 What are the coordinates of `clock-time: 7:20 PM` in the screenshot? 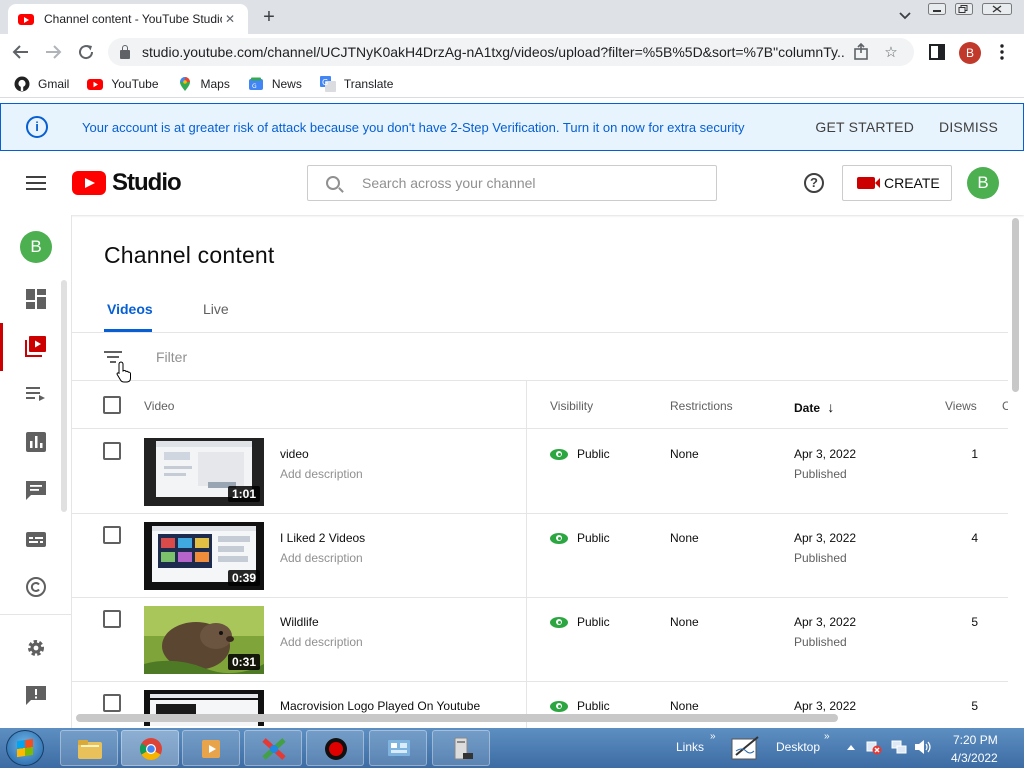 It's located at (975, 740).